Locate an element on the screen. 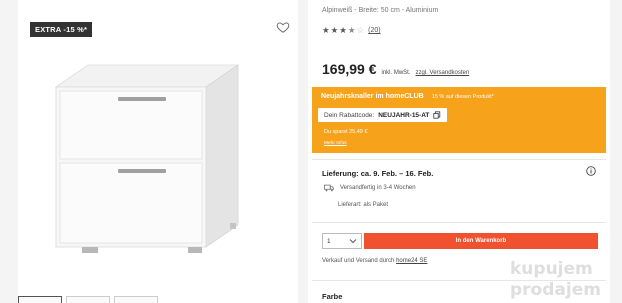 This screenshot has height=303, width=622. coupon-box: Dein Rabattcode: NEUJAHR-15-AT is located at coordinates (383, 115).